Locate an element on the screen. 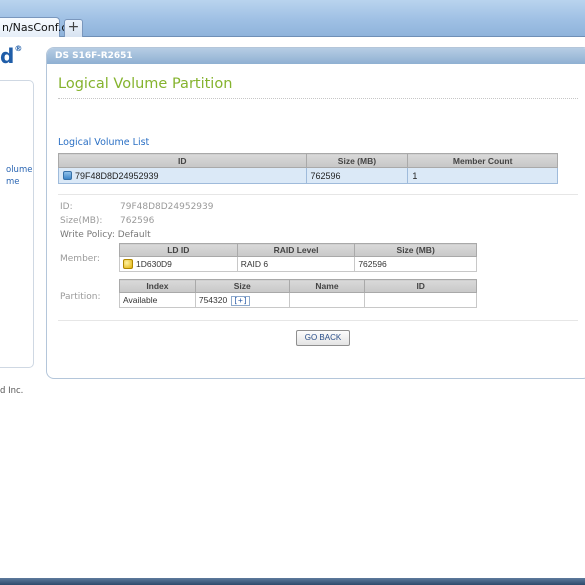  browser-toolbar: n/NasConf.cgi + is located at coordinates (292, 18).